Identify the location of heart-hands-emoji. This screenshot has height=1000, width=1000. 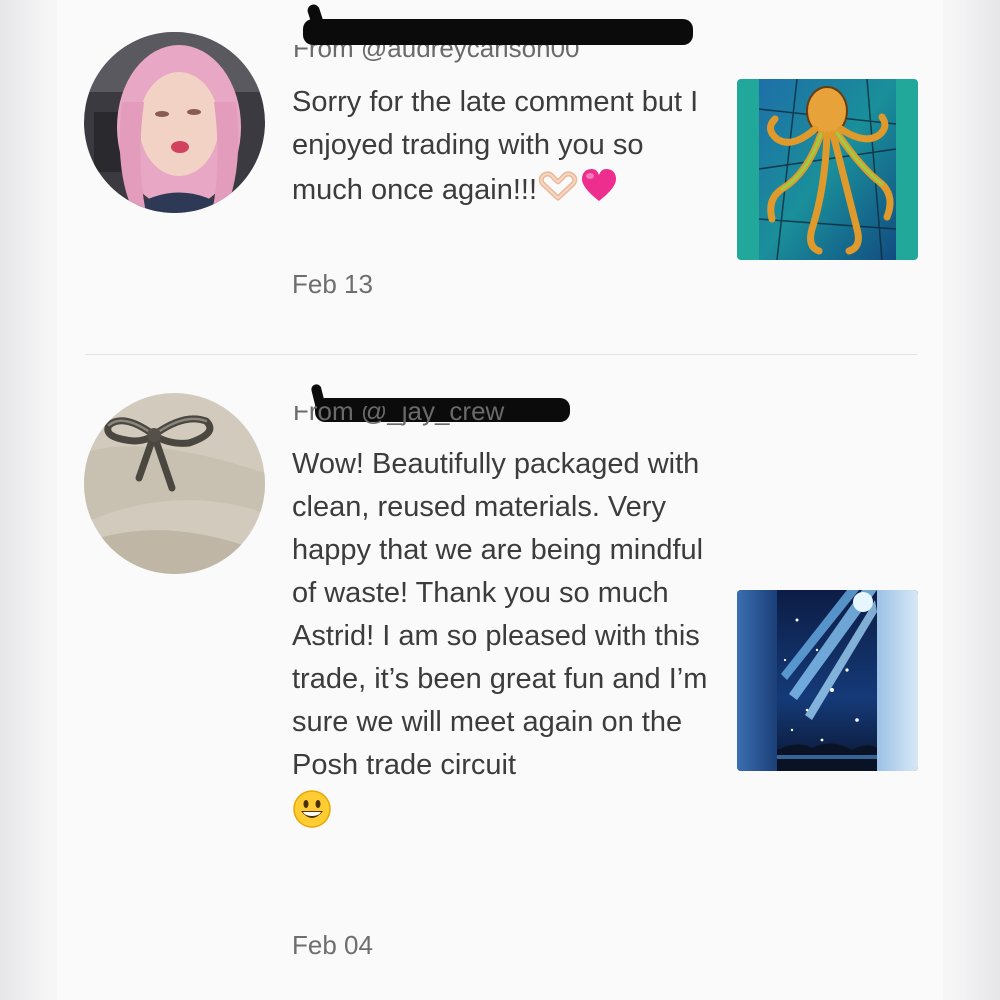
(558, 191).